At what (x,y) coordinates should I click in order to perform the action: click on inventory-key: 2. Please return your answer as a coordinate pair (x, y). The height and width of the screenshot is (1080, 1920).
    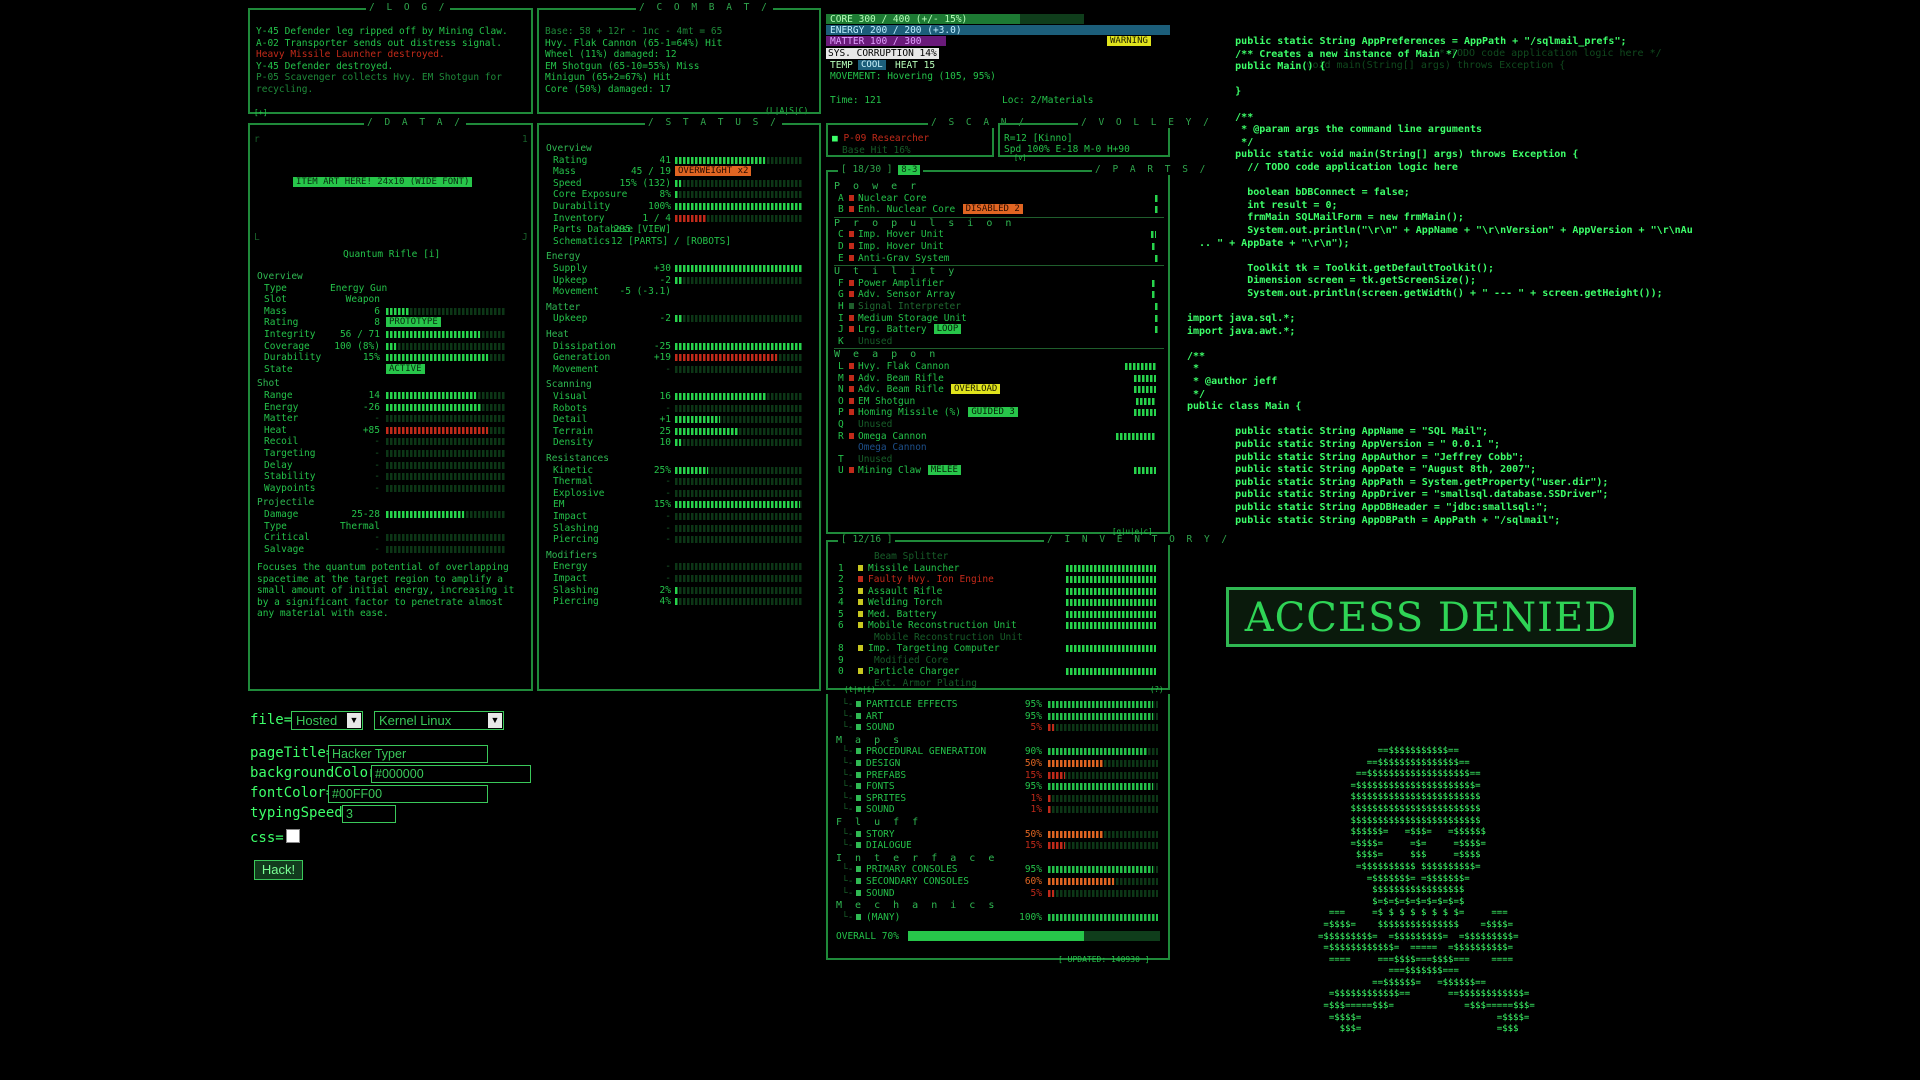
    Looking at the image, I should click on (841, 580).